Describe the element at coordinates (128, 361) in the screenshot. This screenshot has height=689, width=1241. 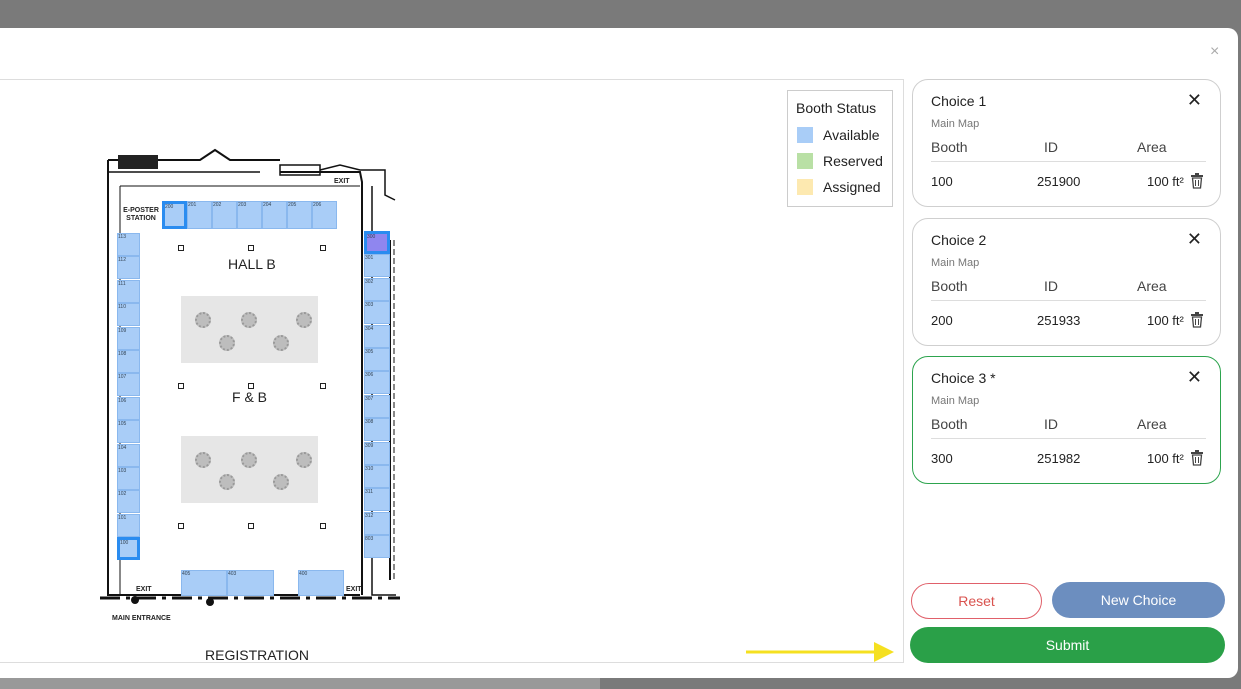
I see `booth-108: 108` at that location.